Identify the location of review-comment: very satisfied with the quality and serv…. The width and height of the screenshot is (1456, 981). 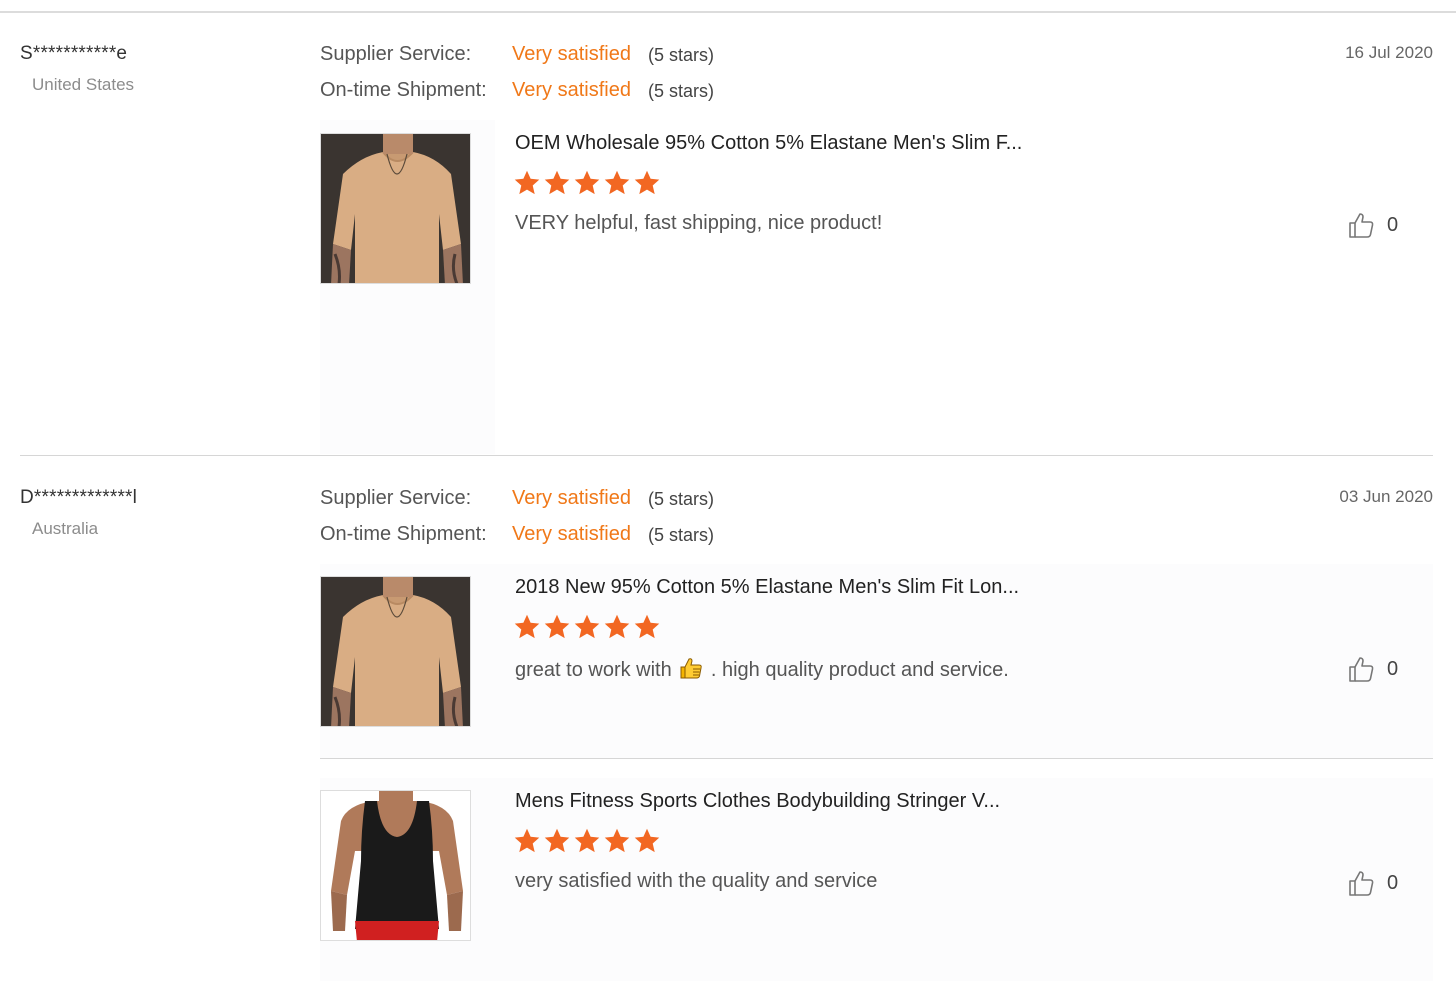
(696, 881).